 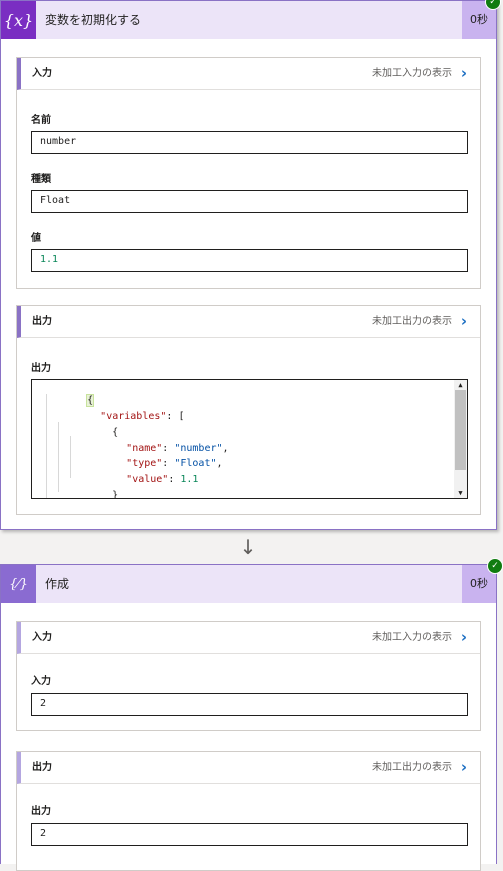 I want to click on action-header: {⁄} 作成 0秒, so click(x=248, y=584).